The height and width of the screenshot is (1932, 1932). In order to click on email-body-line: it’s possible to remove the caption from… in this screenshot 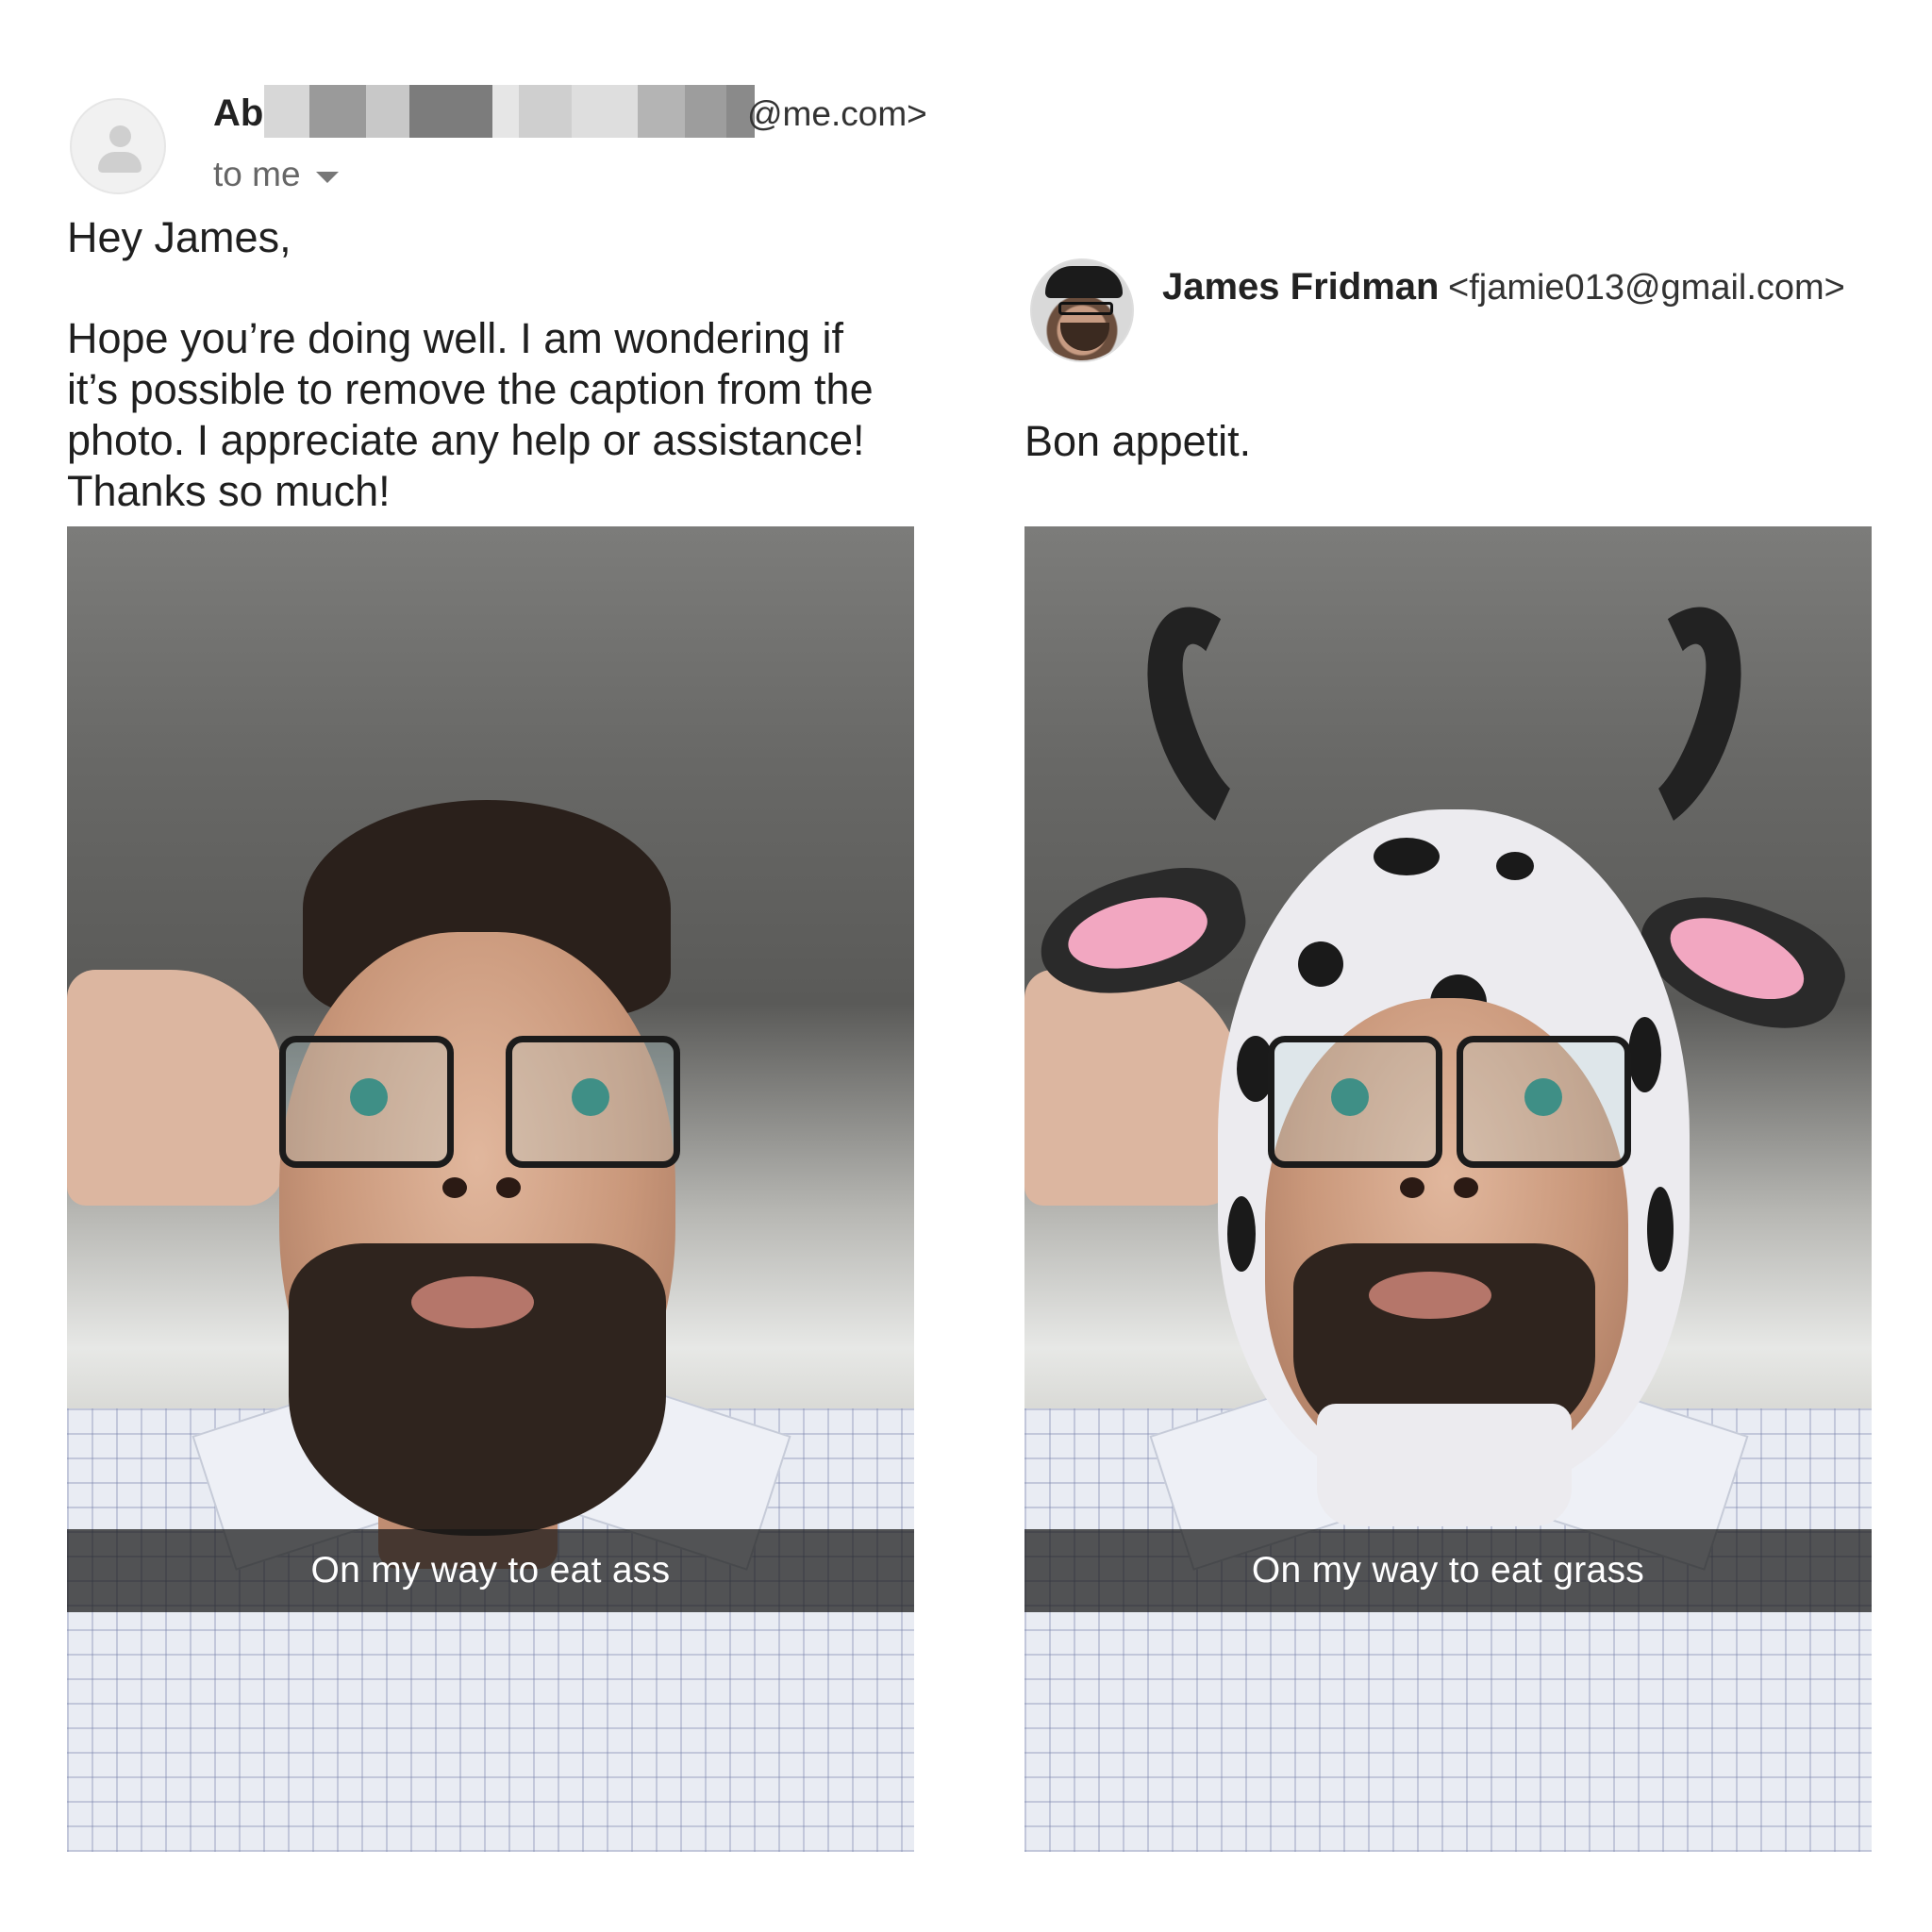, I will do `click(470, 389)`.